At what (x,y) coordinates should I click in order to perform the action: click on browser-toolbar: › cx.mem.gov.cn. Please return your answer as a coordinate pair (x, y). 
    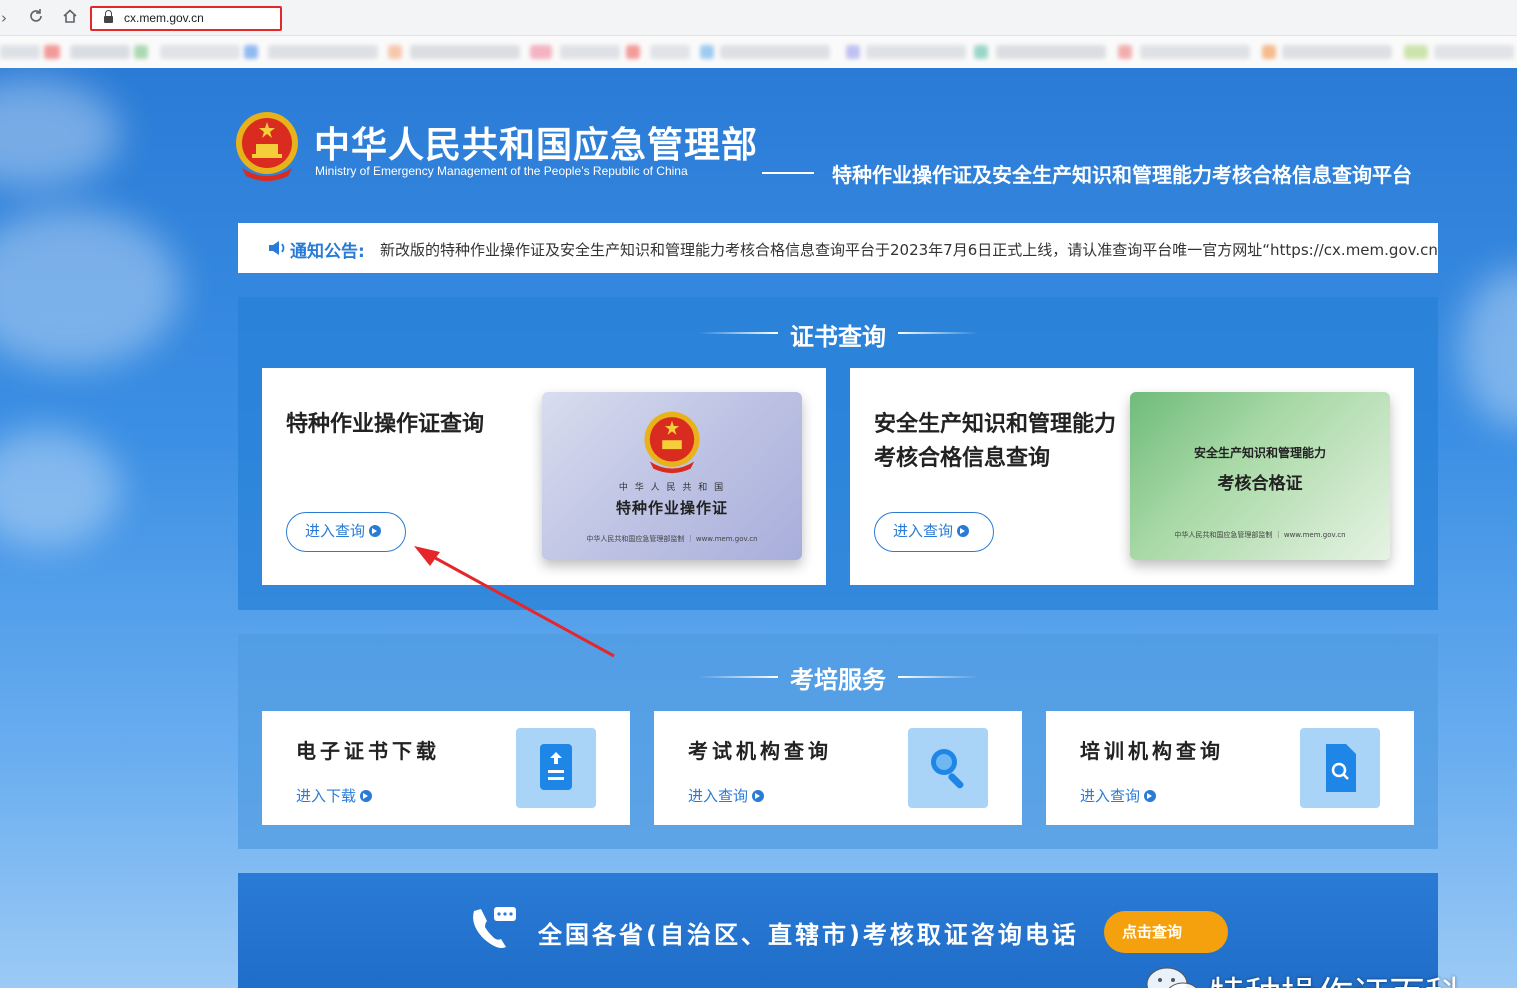
    Looking at the image, I should click on (758, 18).